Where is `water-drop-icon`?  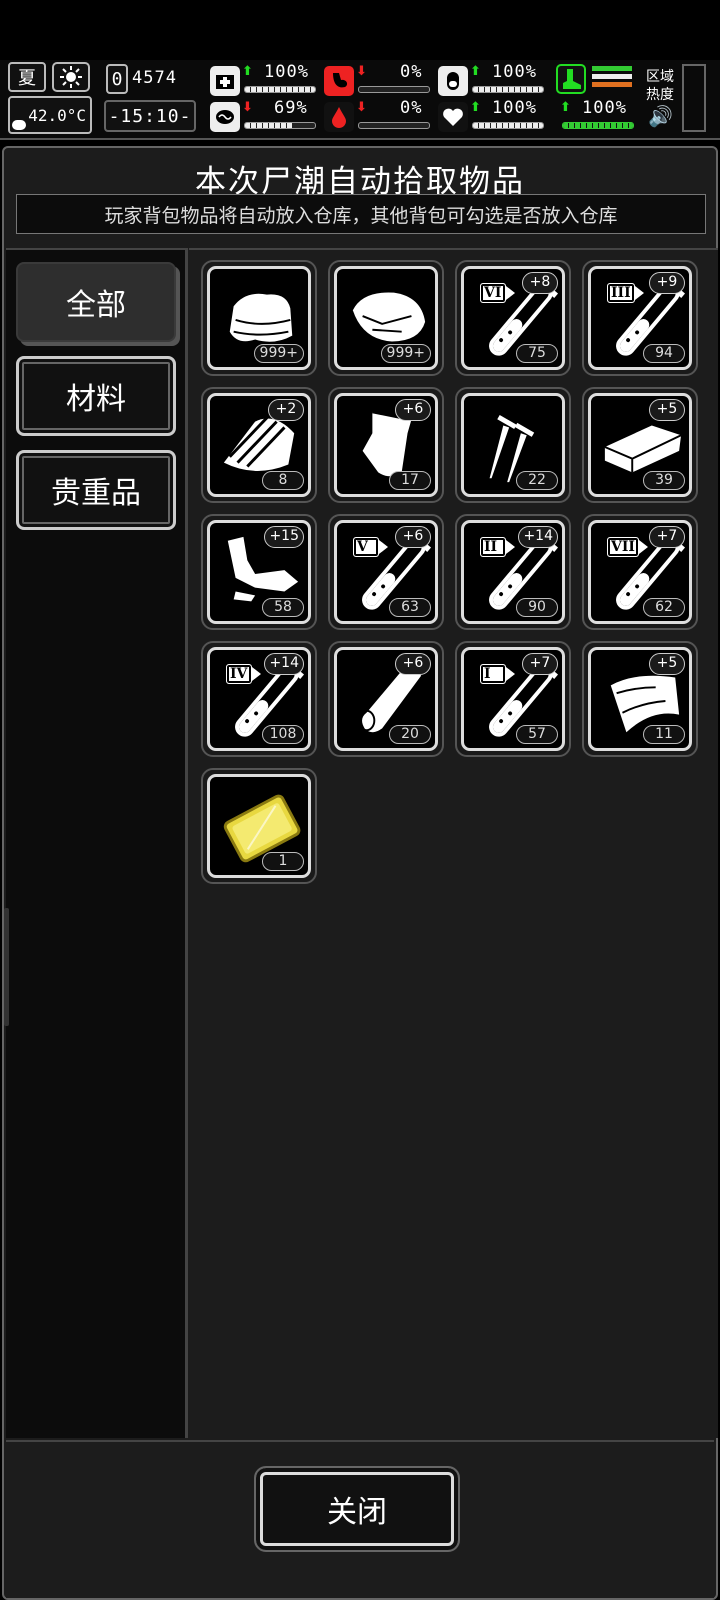
water-drop-icon is located at coordinates (339, 117).